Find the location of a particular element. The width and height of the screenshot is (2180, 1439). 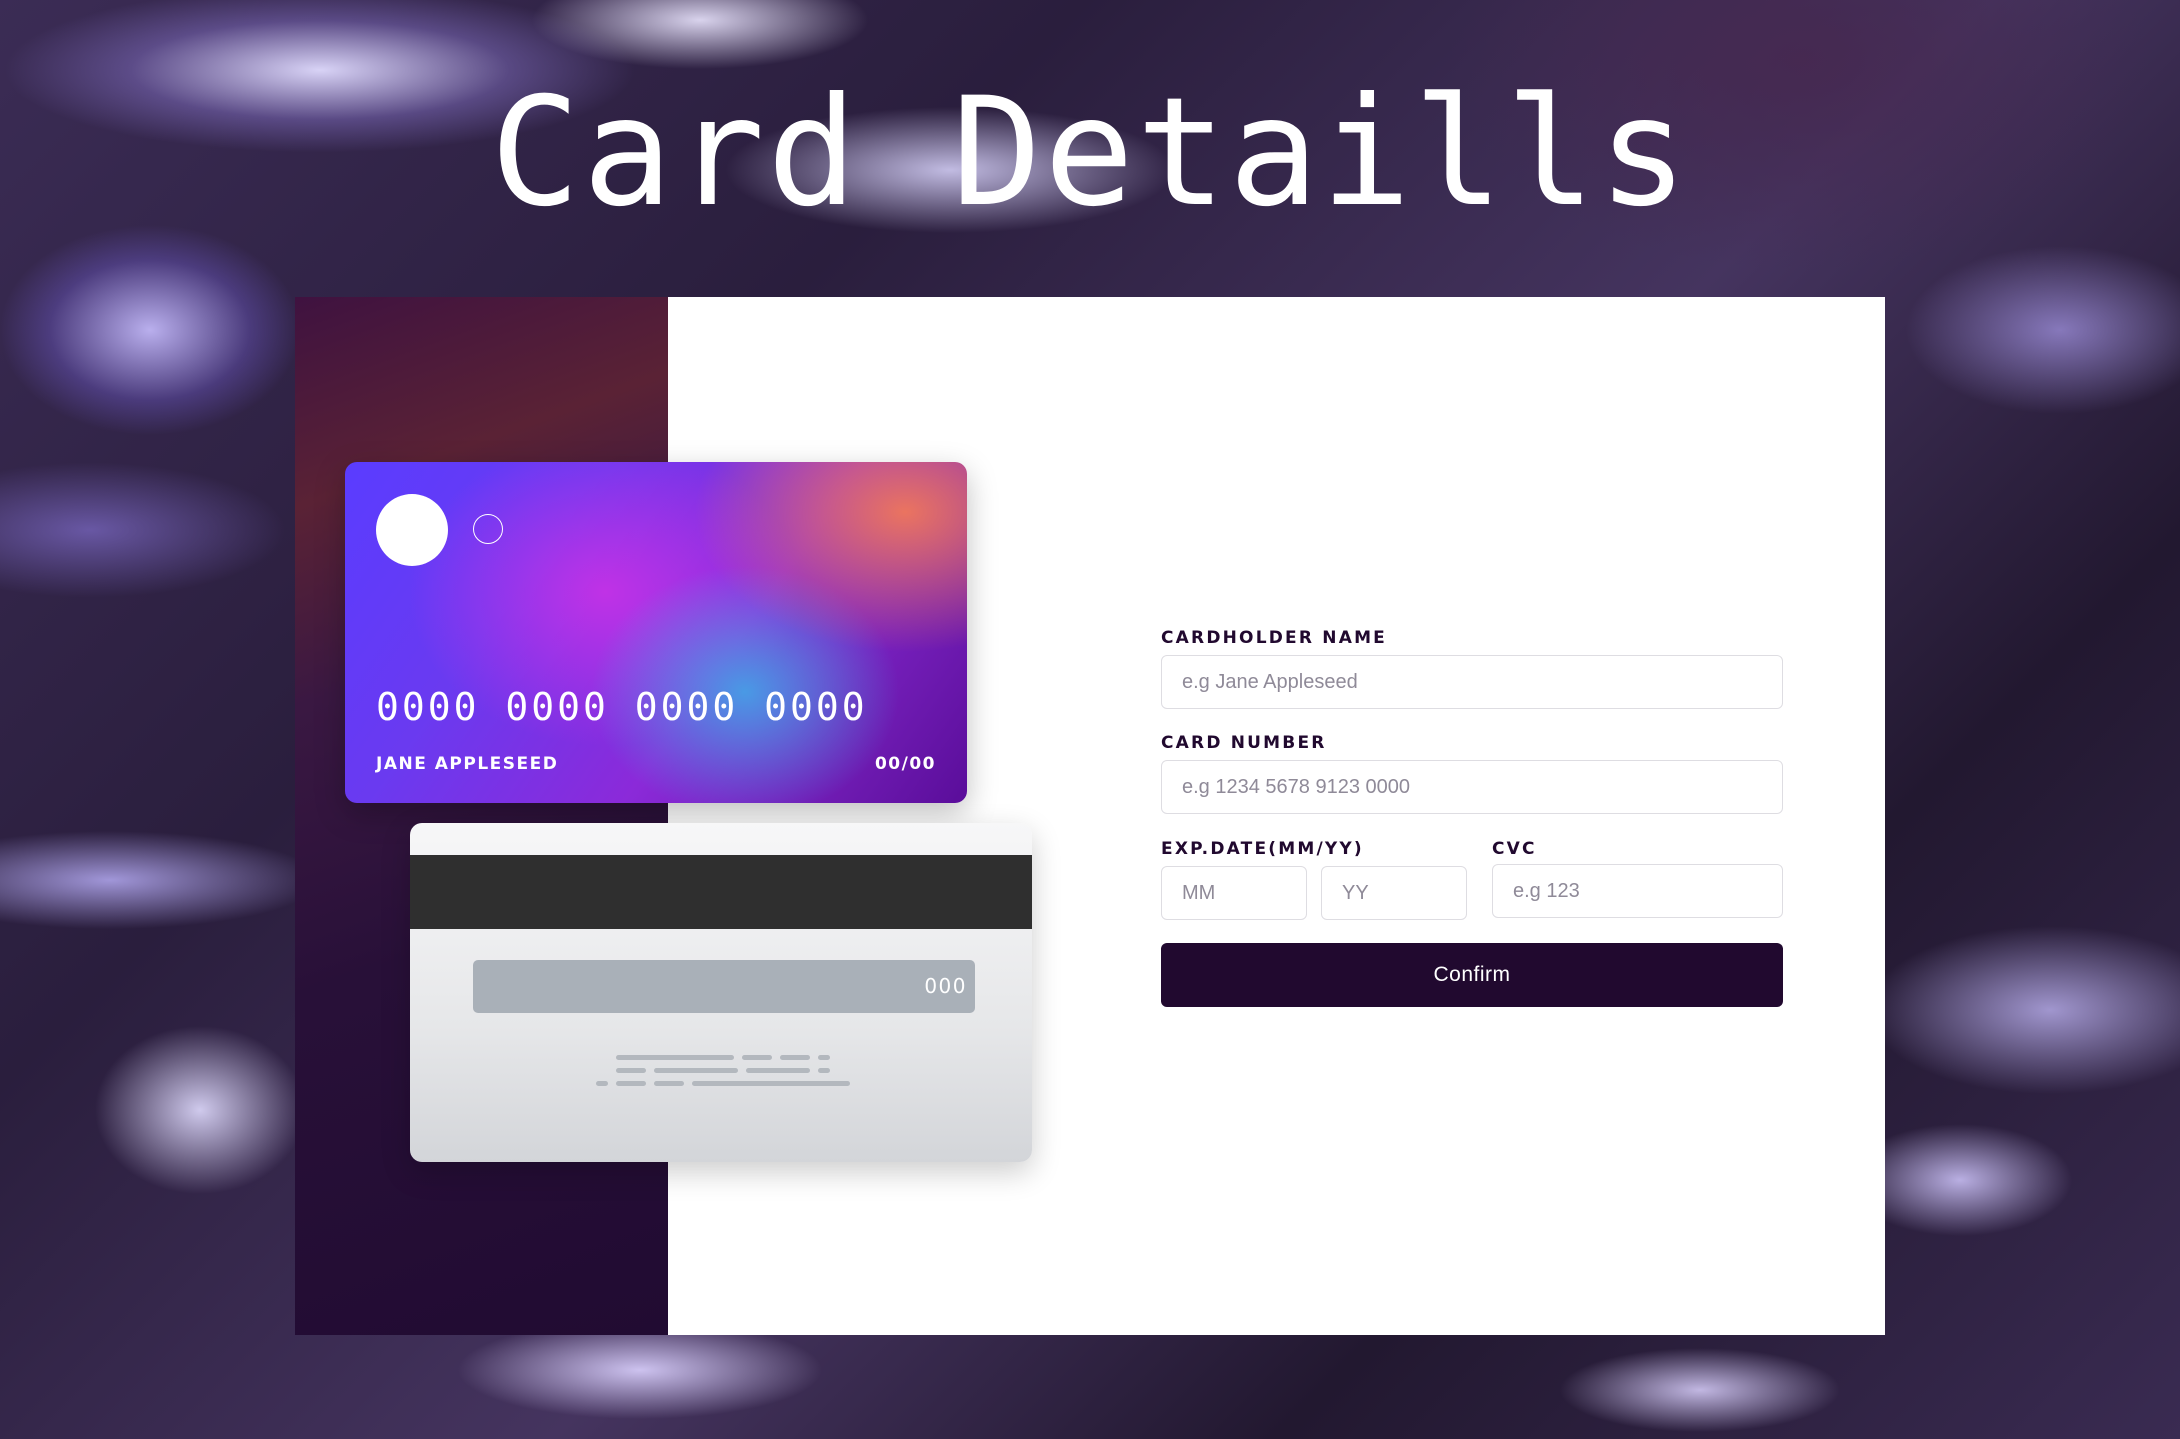

exp-cvc-row: EXP.DATE(MM/YY) CVC is located at coordinates (1472, 879).